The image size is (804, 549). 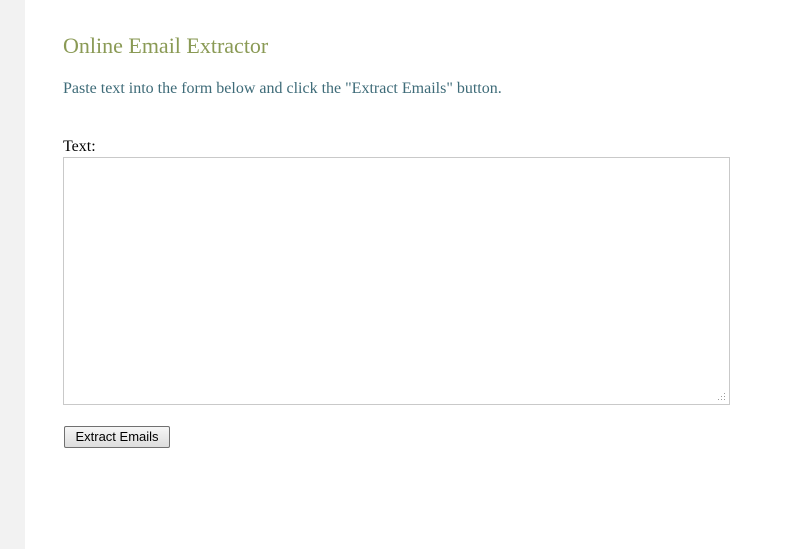 I want to click on page-title: Online Email Extractor, so click(x=166, y=45).